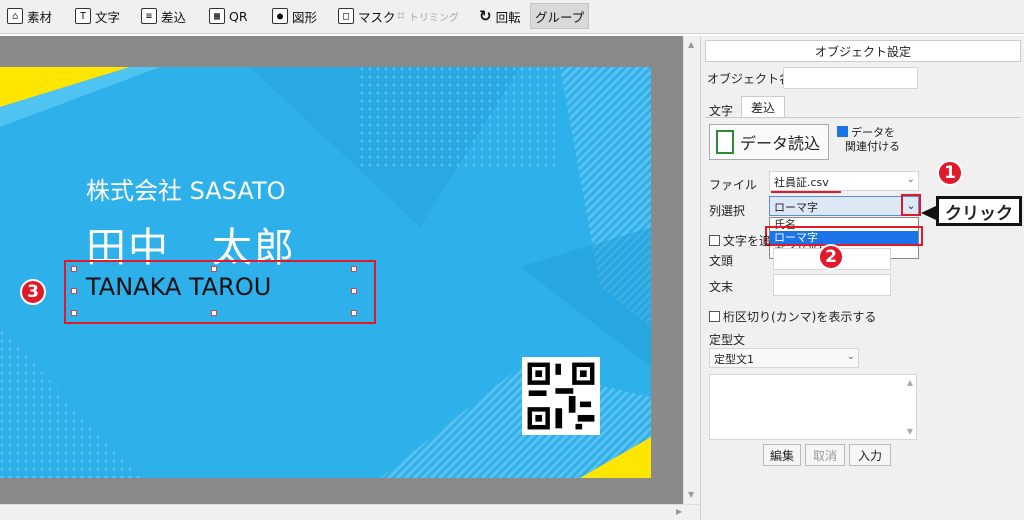  Describe the element at coordinates (806, 192) in the screenshot. I see `file-underline-highlight` at that location.